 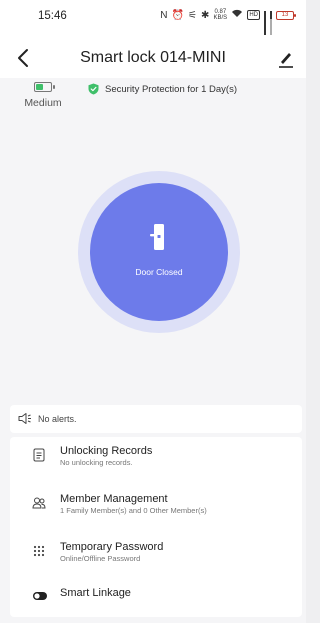 What do you see at coordinates (164, 15) in the screenshot?
I see `nfc-icon: N` at bounding box center [164, 15].